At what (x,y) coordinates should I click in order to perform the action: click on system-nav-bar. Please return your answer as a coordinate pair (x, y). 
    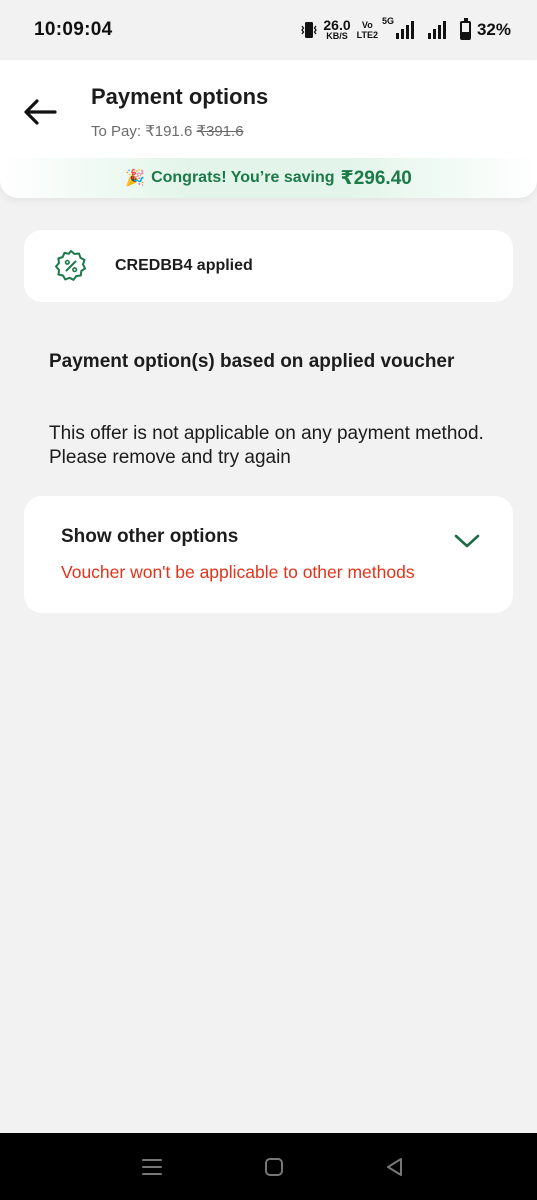
    Looking at the image, I should click on (268, 1166).